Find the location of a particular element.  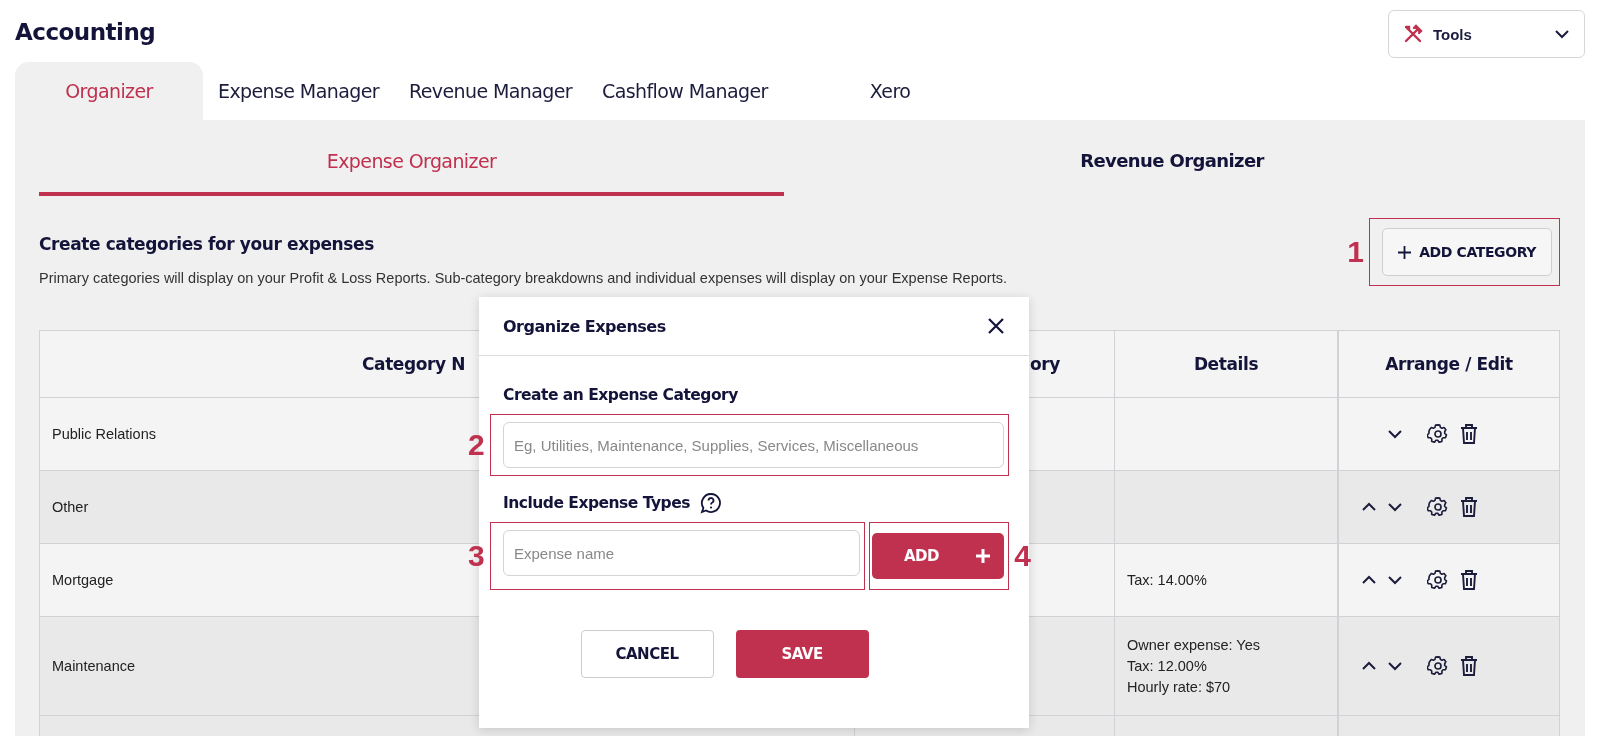

close-icon is located at coordinates (996, 326).